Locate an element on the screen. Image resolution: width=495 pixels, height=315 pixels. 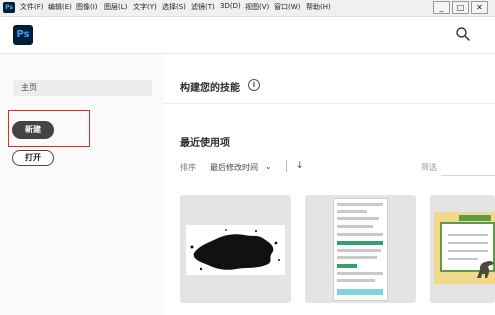
open-button: 打开 is located at coordinates (33, 158).